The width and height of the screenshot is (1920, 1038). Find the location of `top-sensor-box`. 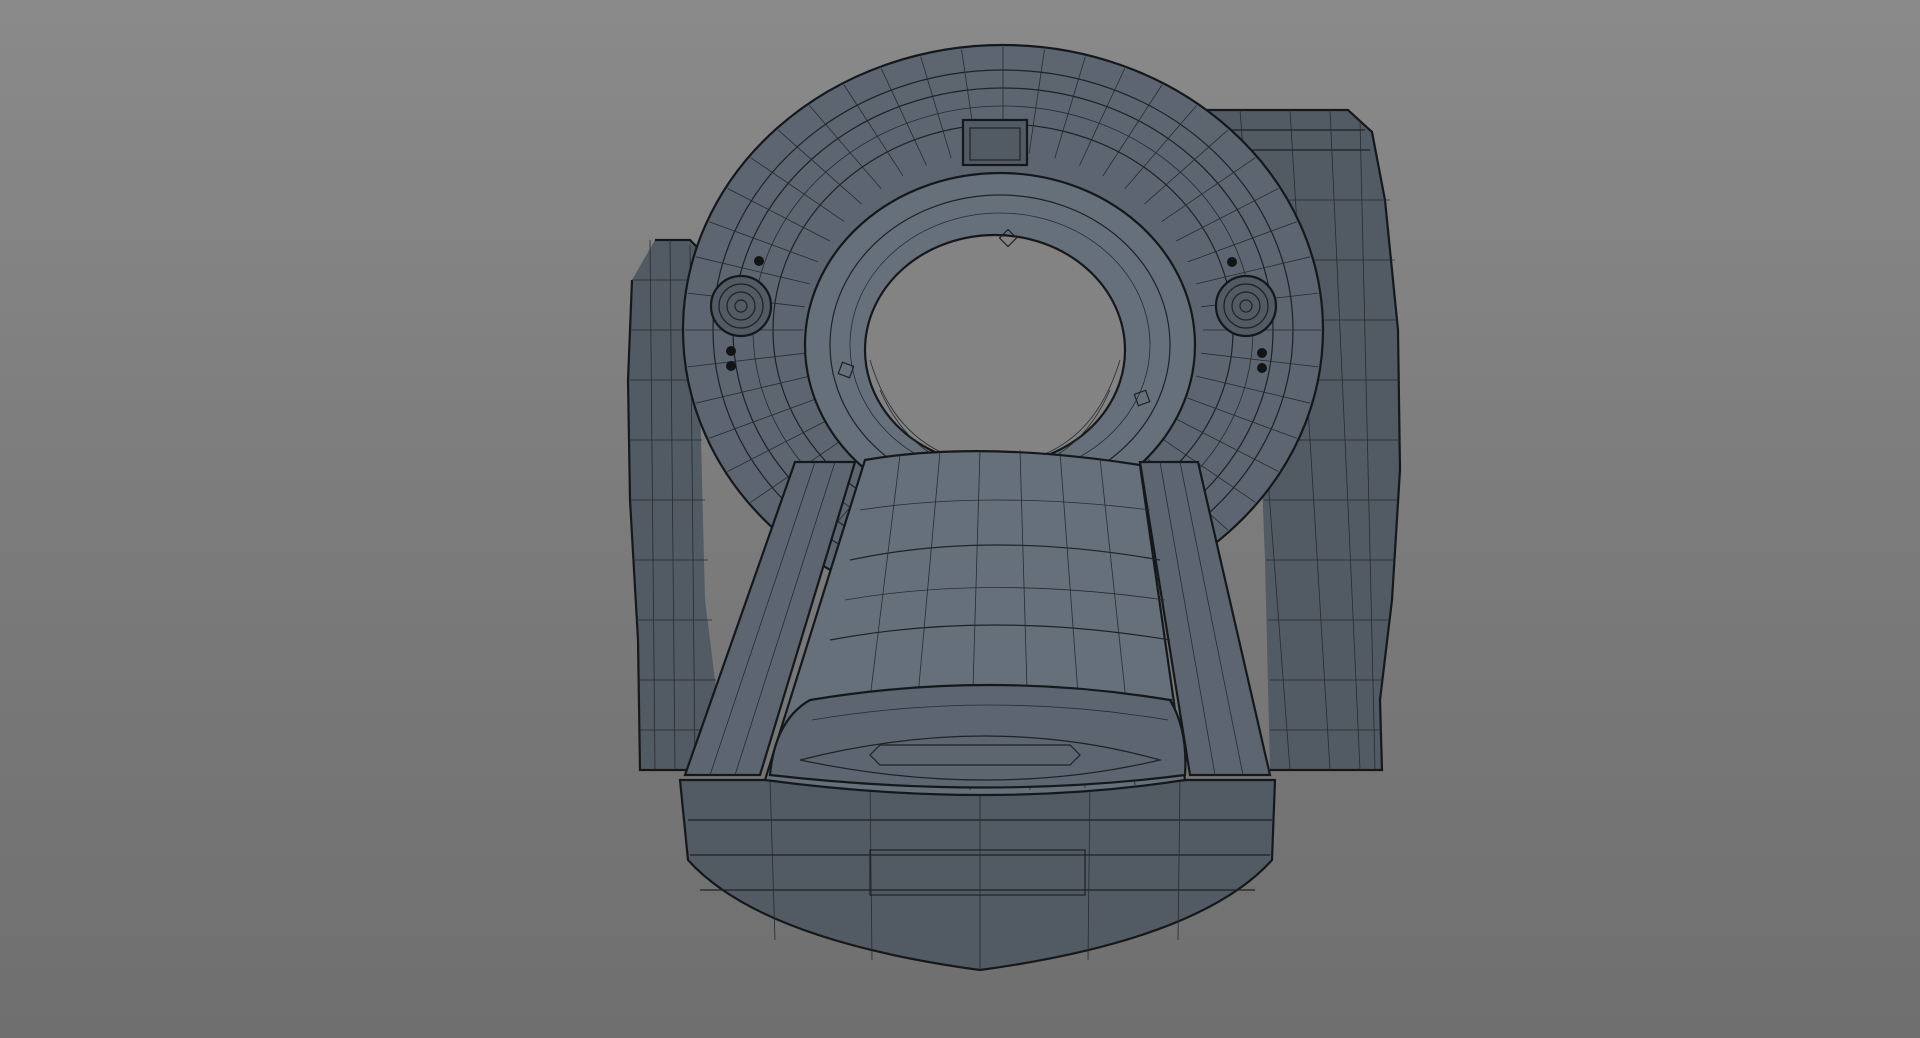

top-sensor-box is located at coordinates (995, 142).